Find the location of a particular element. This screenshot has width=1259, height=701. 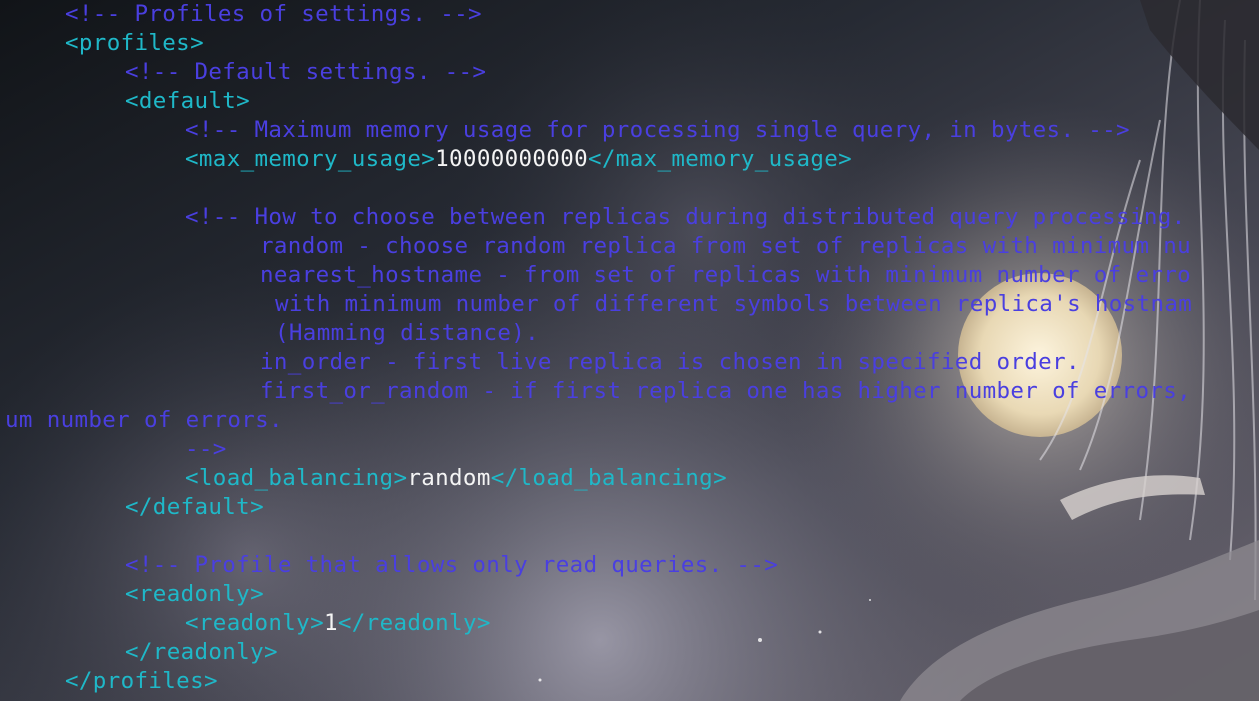

xml-close-tag: </max_memory_usage> is located at coordinates (720, 159).